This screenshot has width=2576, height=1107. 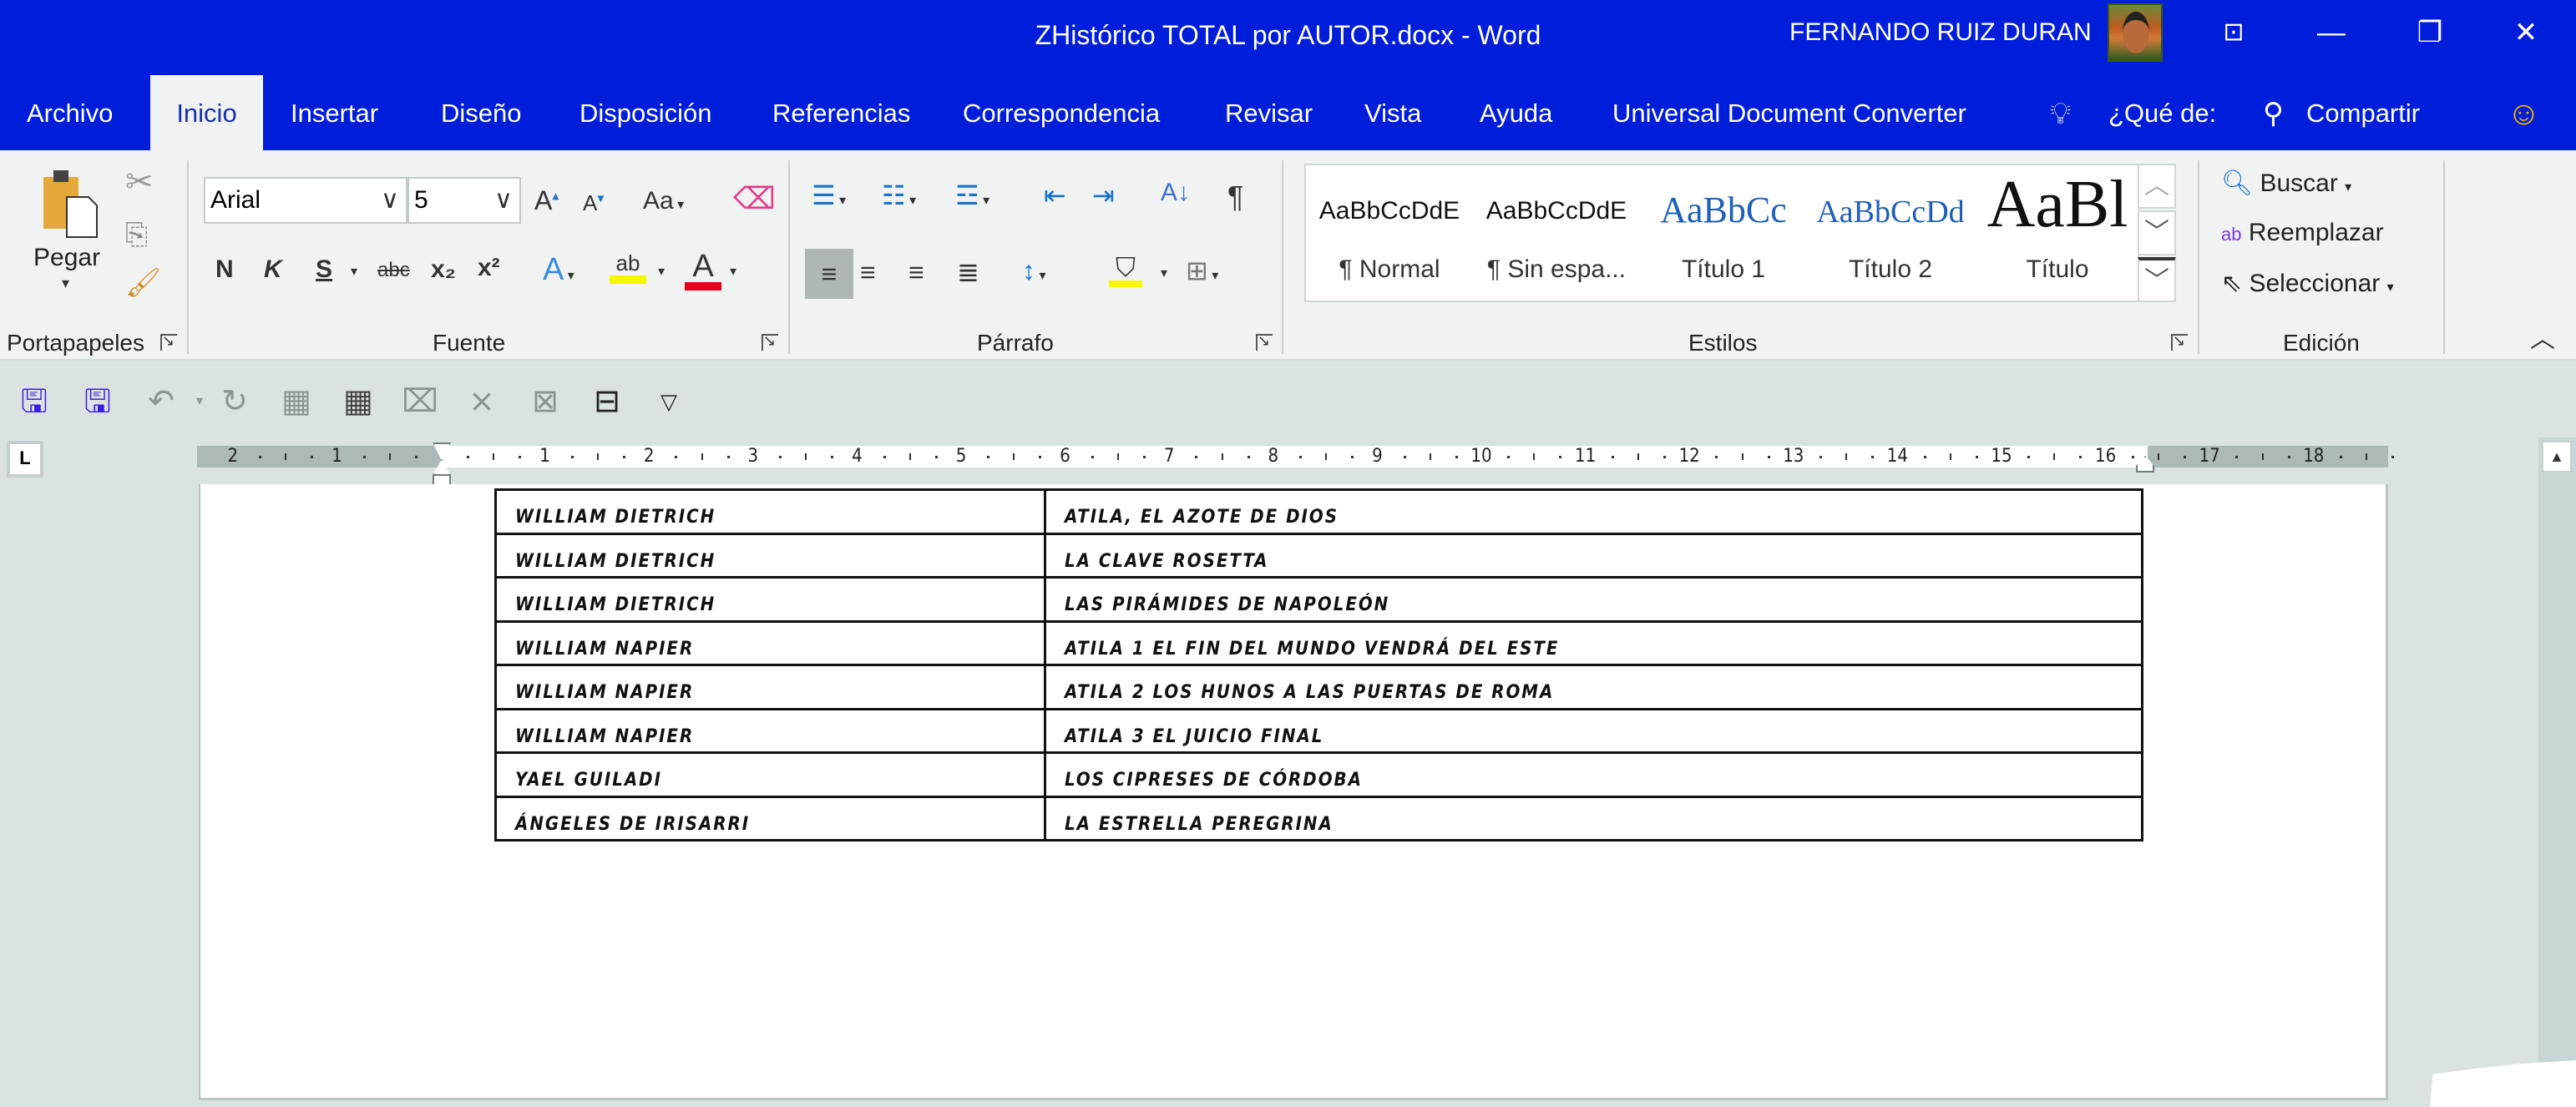 I want to click on tab-archivo: Archivo, so click(x=70, y=112).